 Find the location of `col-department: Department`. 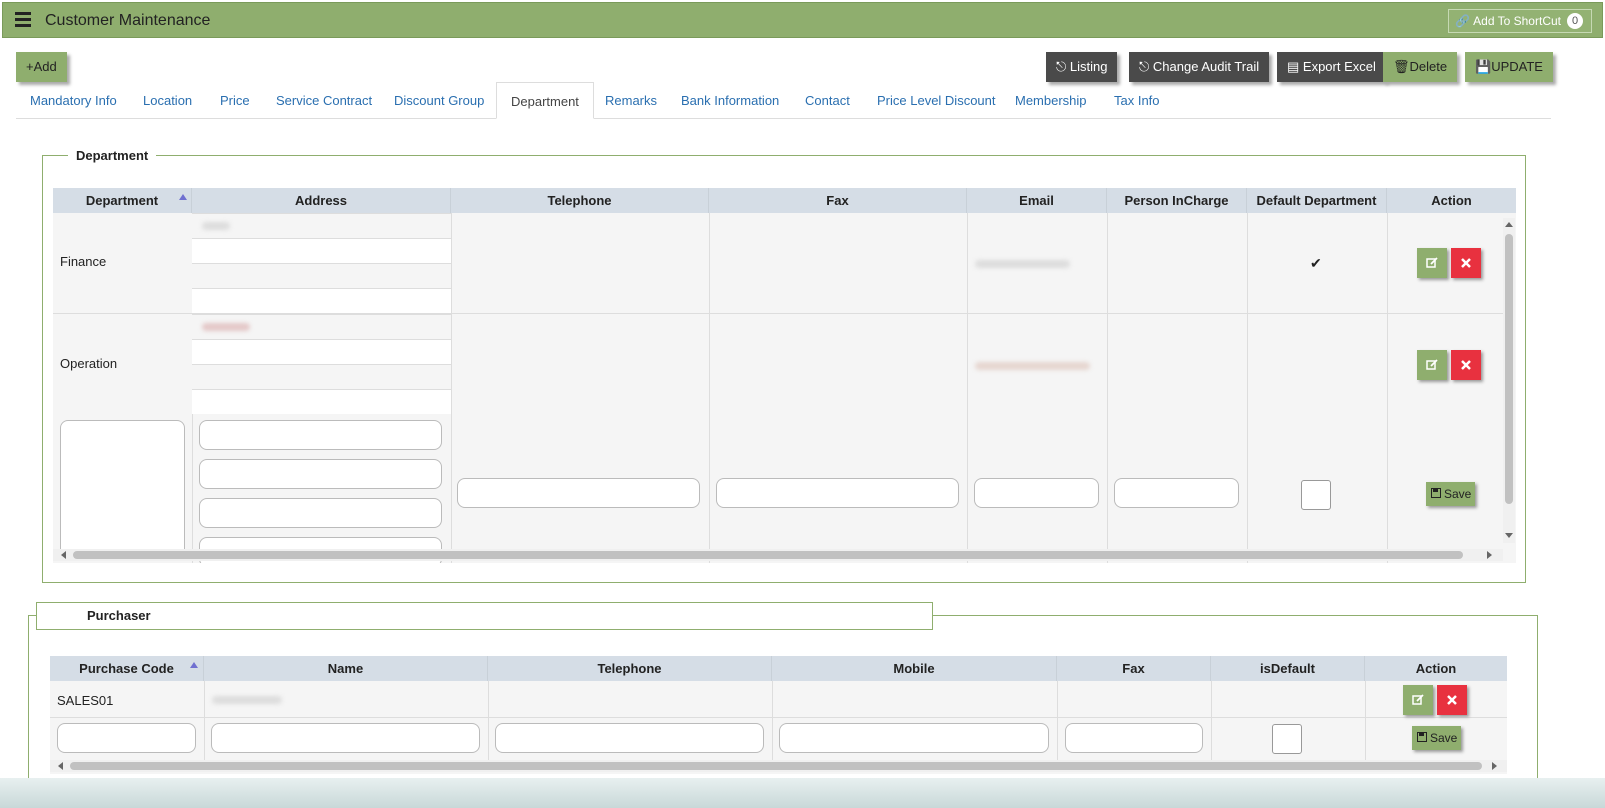

col-department: Department is located at coordinates (122, 200).